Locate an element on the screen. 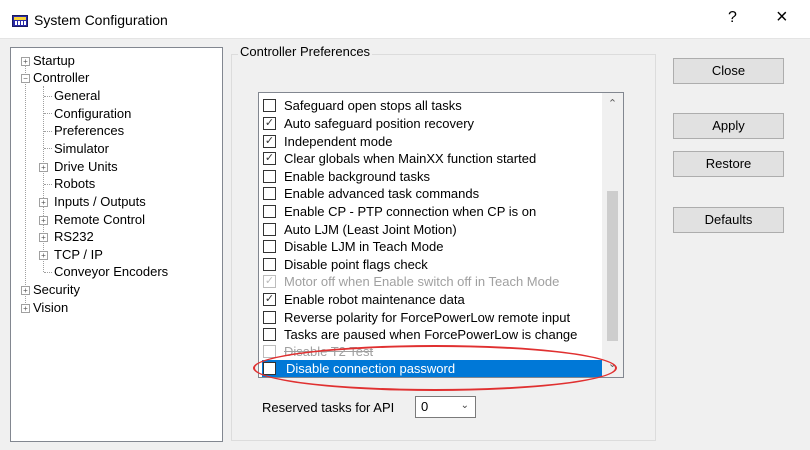 The height and width of the screenshot is (450, 810). option-row: Safeguard open stops all tasks is located at coordinates (434, 106).